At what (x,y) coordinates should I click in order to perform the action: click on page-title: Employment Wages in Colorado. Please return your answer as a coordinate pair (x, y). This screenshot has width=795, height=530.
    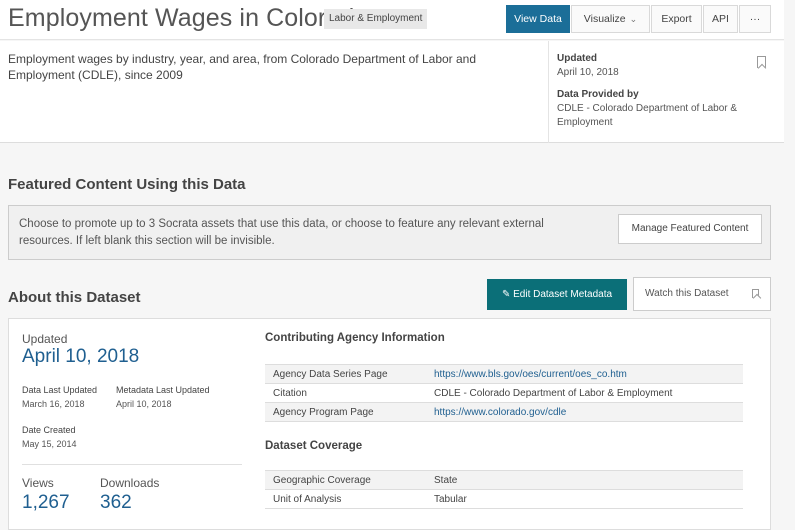
    Looking at the image, I should click on (188, 18).